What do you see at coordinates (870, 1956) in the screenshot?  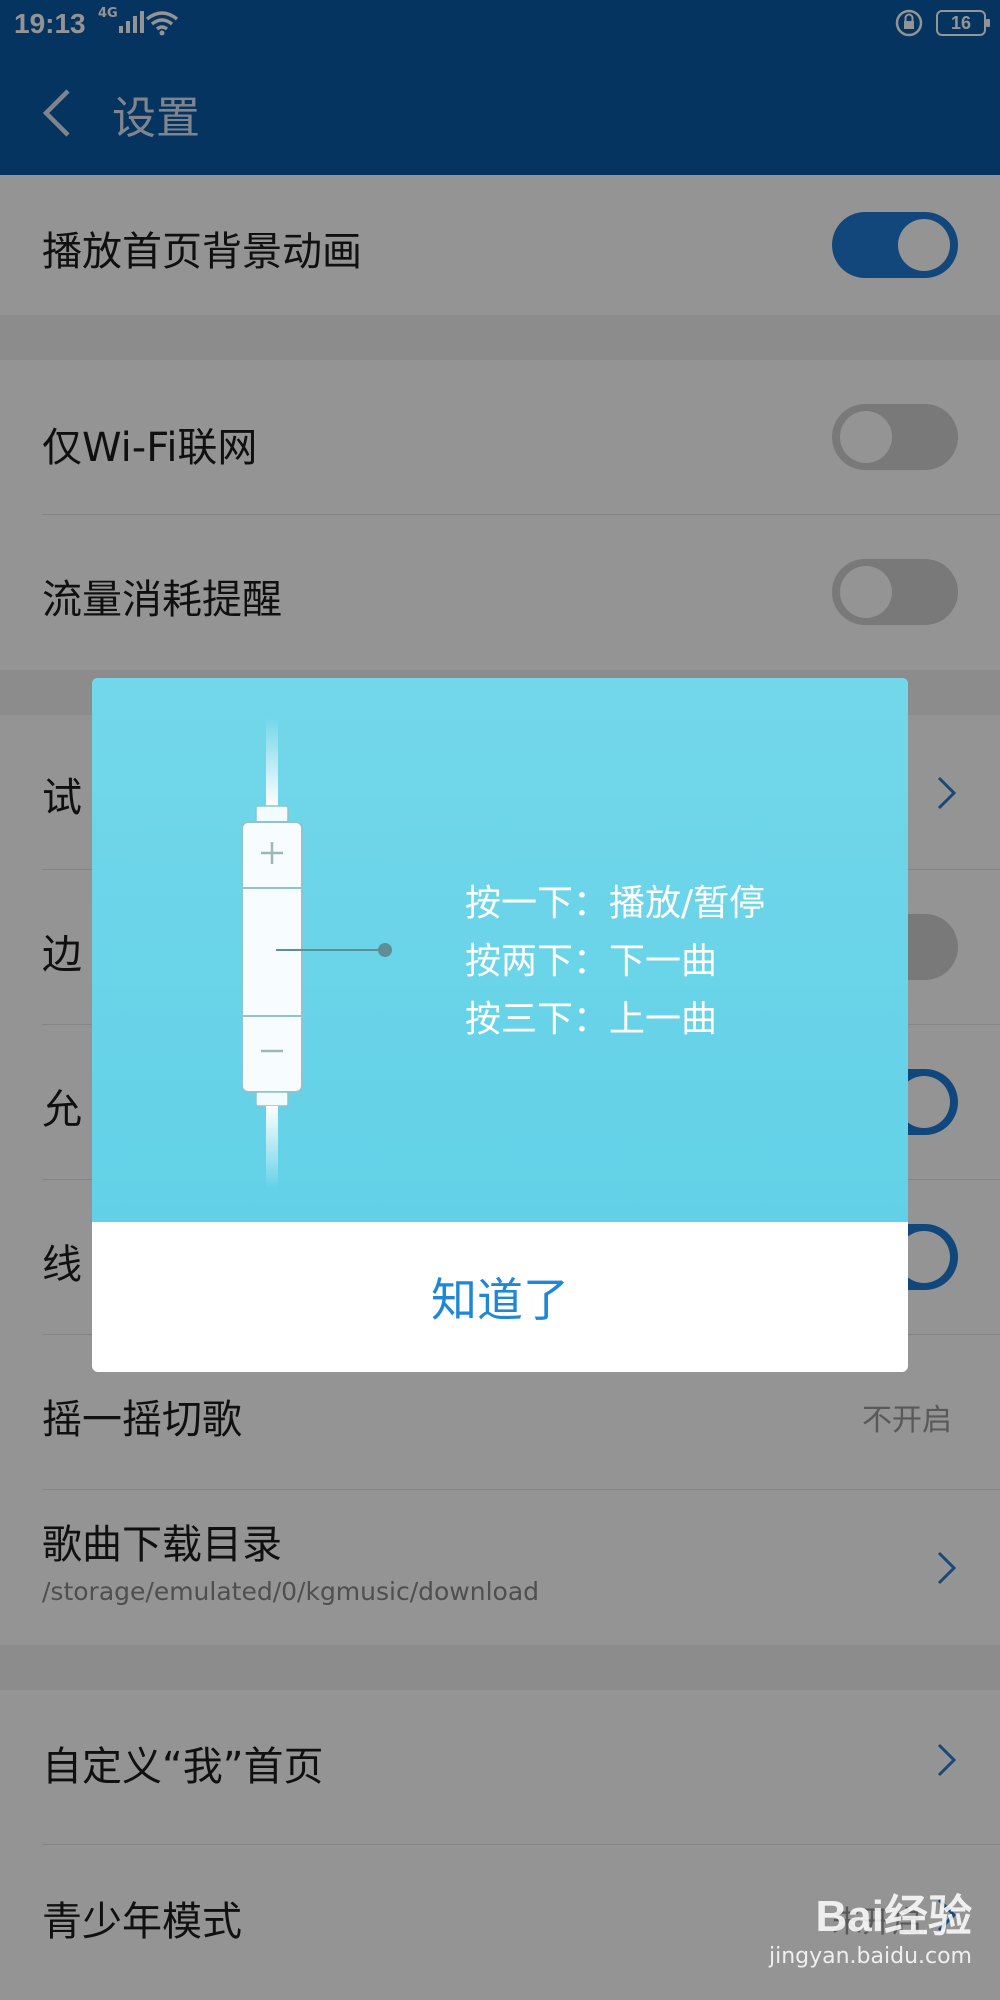 I see `watermark-url: jingyan.baidu.com` at bounding box center [870, 1956].